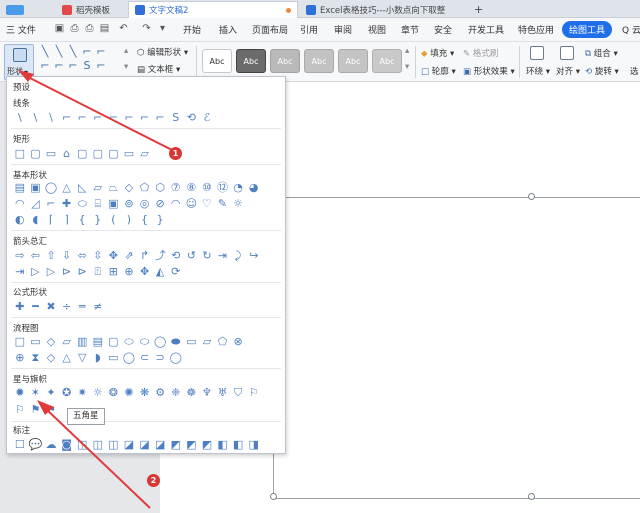  Describe the element at coordinates (153, 480) in the screenshot. I see `annotation-badge-2: 2` at that location.